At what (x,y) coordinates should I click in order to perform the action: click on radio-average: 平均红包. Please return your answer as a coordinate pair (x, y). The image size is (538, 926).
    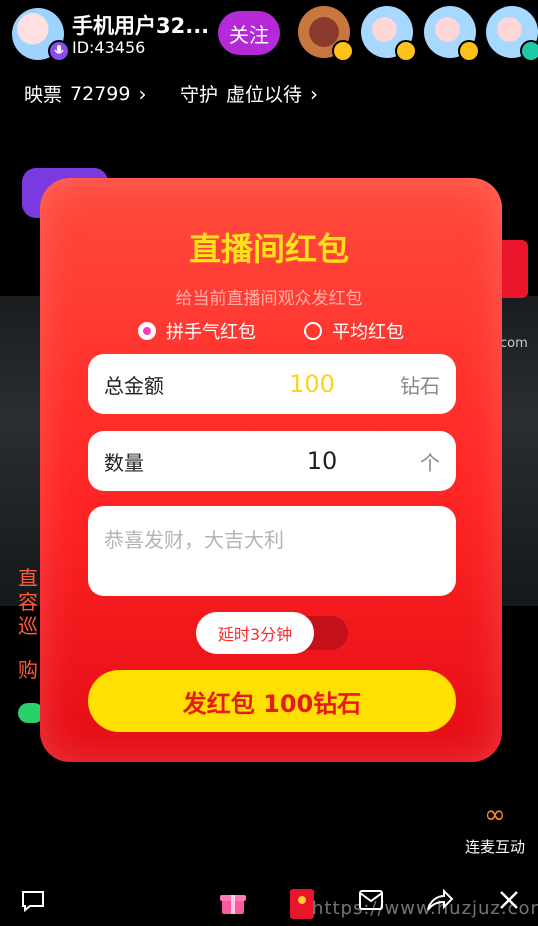
    Looking at the image, I should click on (354, 331).